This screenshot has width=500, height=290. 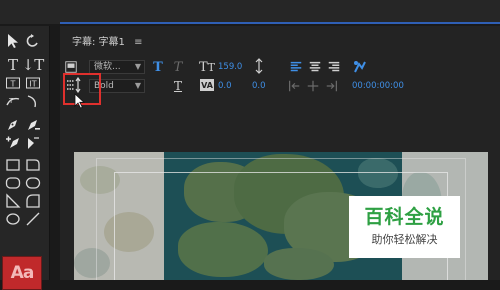 What do you see at coordinates (13, 65) in the screenshot?
I see `type-tool-icon: T` at bounding box center [13, 65].